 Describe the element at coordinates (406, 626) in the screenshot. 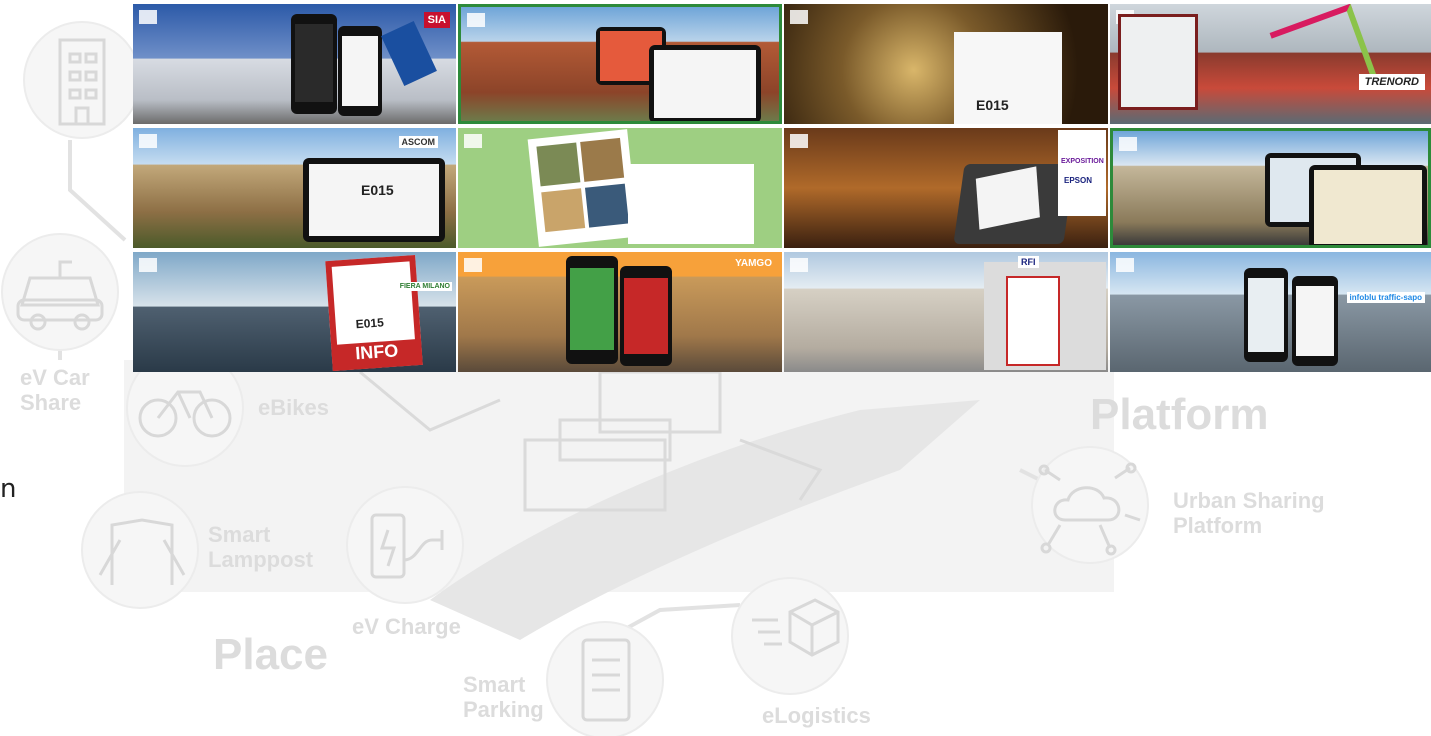

I see `ev-charge-label: eV Charge` at that location.